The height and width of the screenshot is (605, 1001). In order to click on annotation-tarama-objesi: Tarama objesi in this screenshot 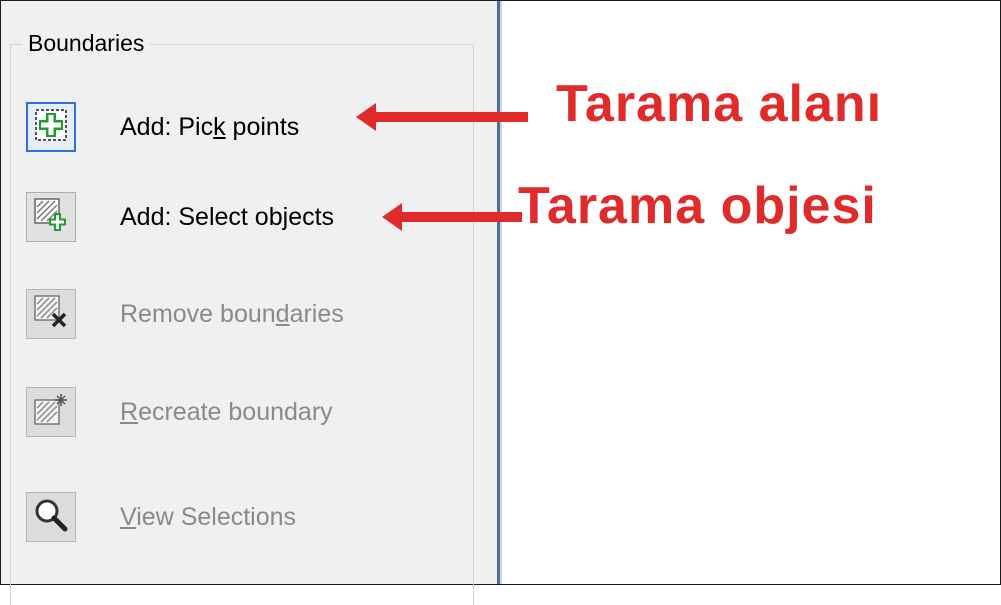, I will do `click(697, 206)`.